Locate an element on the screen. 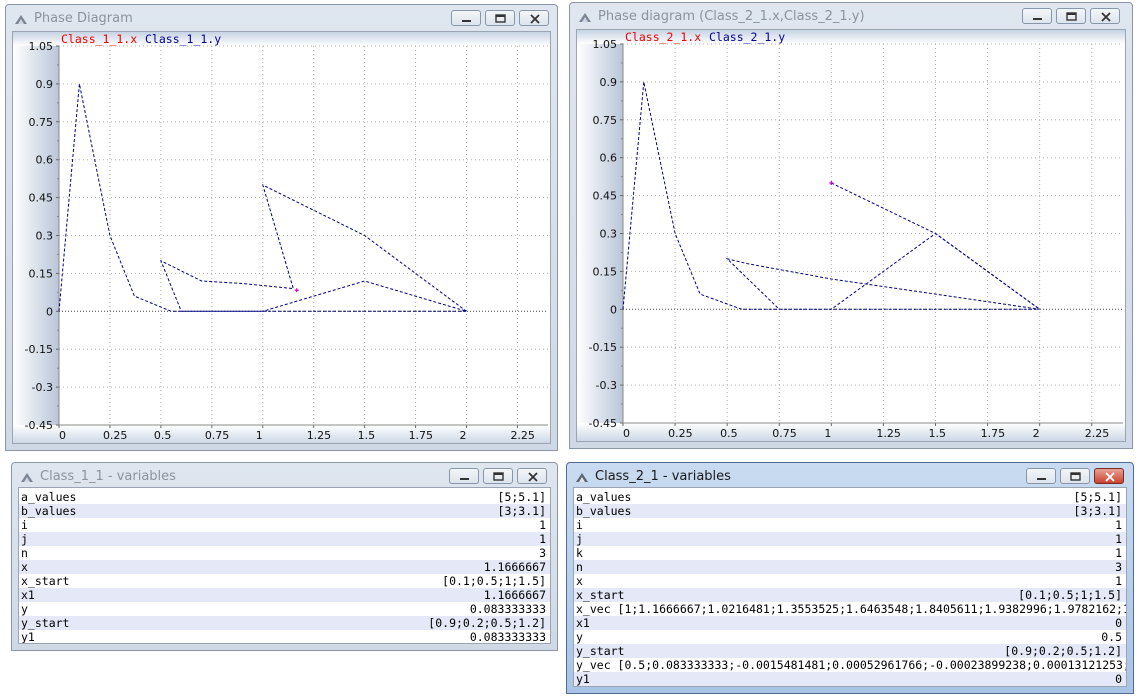  legend-y-label: Class_2_1.y is located at coordinates (747, 37).